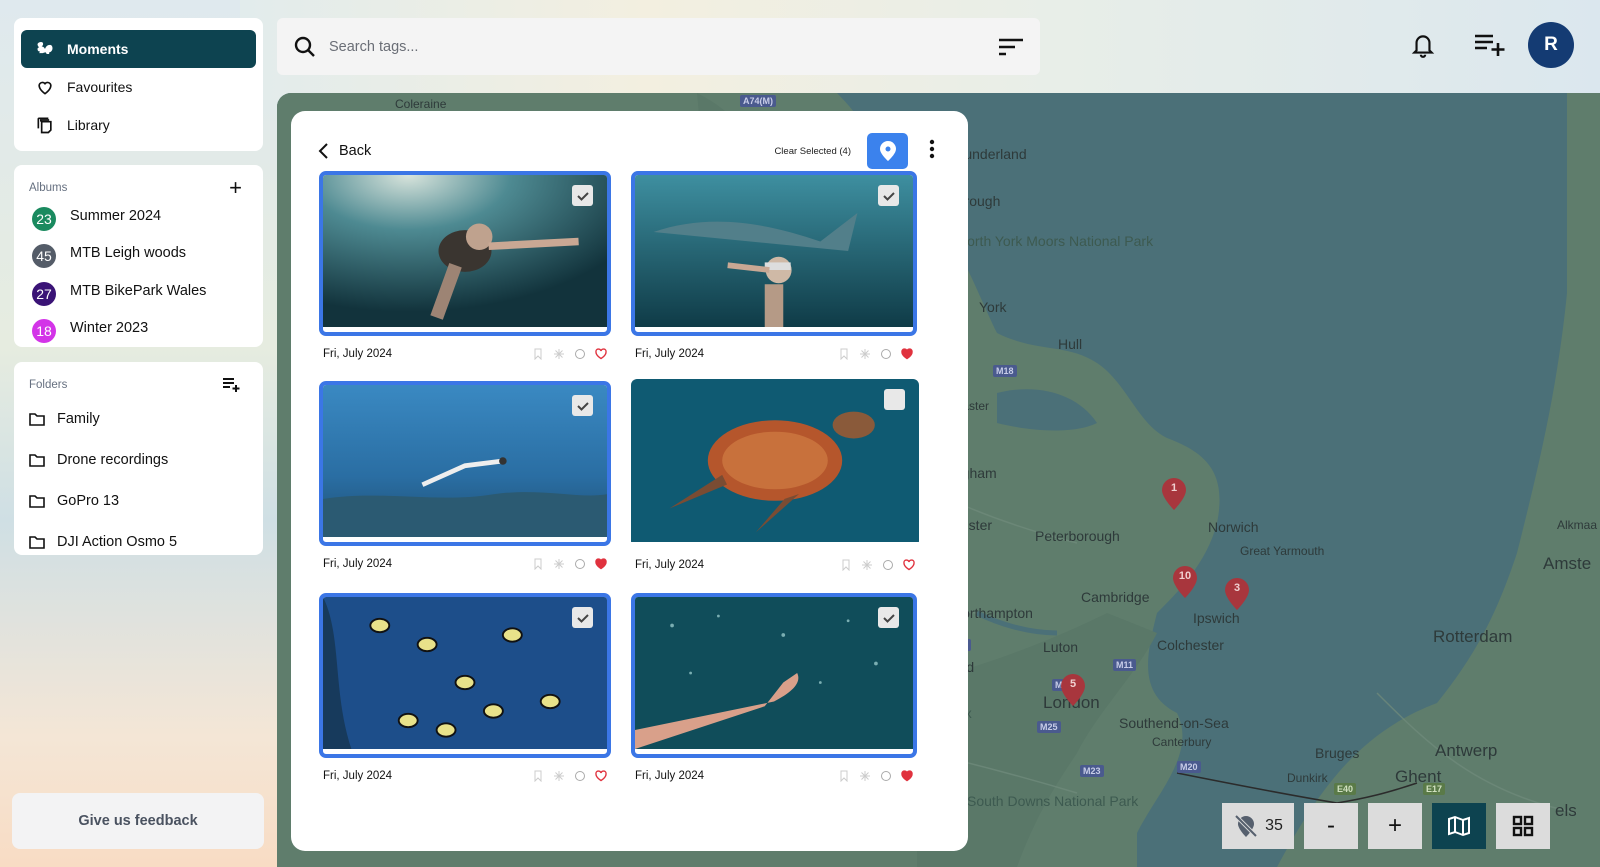 The height and width of the screenshot is (867, 1600). What do you see at coordinates (1011, 47) in the screenshot?
I see `filter-icon` at bounding box center [1011, 47].